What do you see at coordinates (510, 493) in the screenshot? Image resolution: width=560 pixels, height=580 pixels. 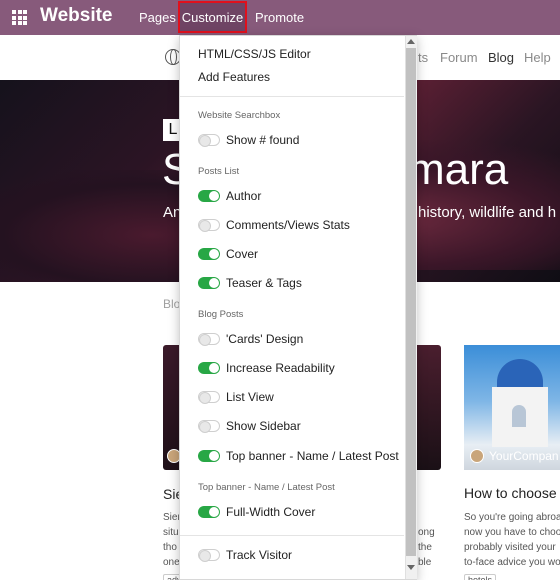 I see `card-title: How to choose` at bounding box center [510, 493].